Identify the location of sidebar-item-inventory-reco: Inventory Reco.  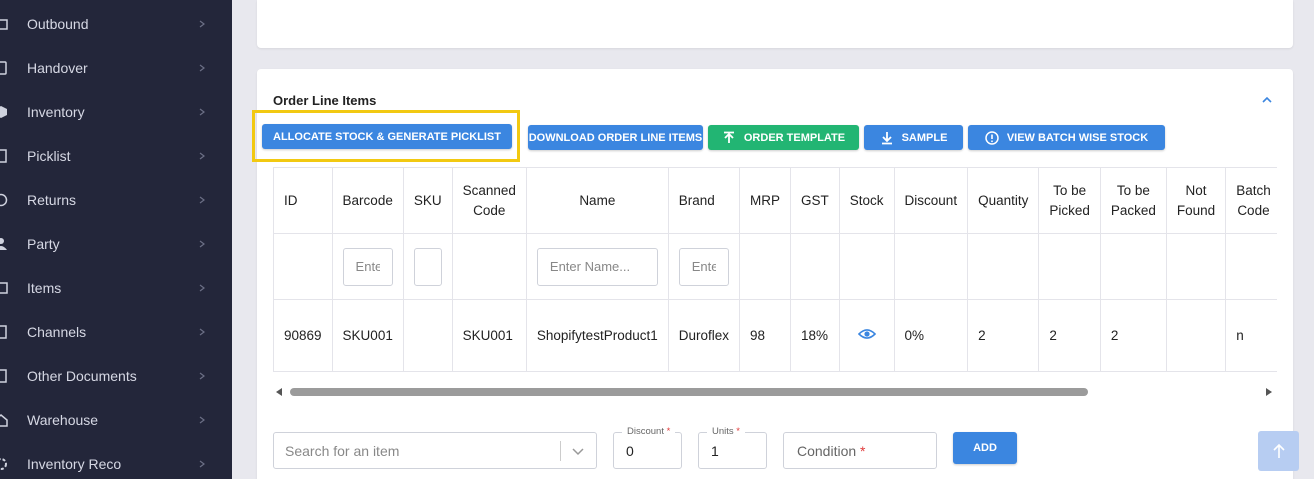
(116, 460).